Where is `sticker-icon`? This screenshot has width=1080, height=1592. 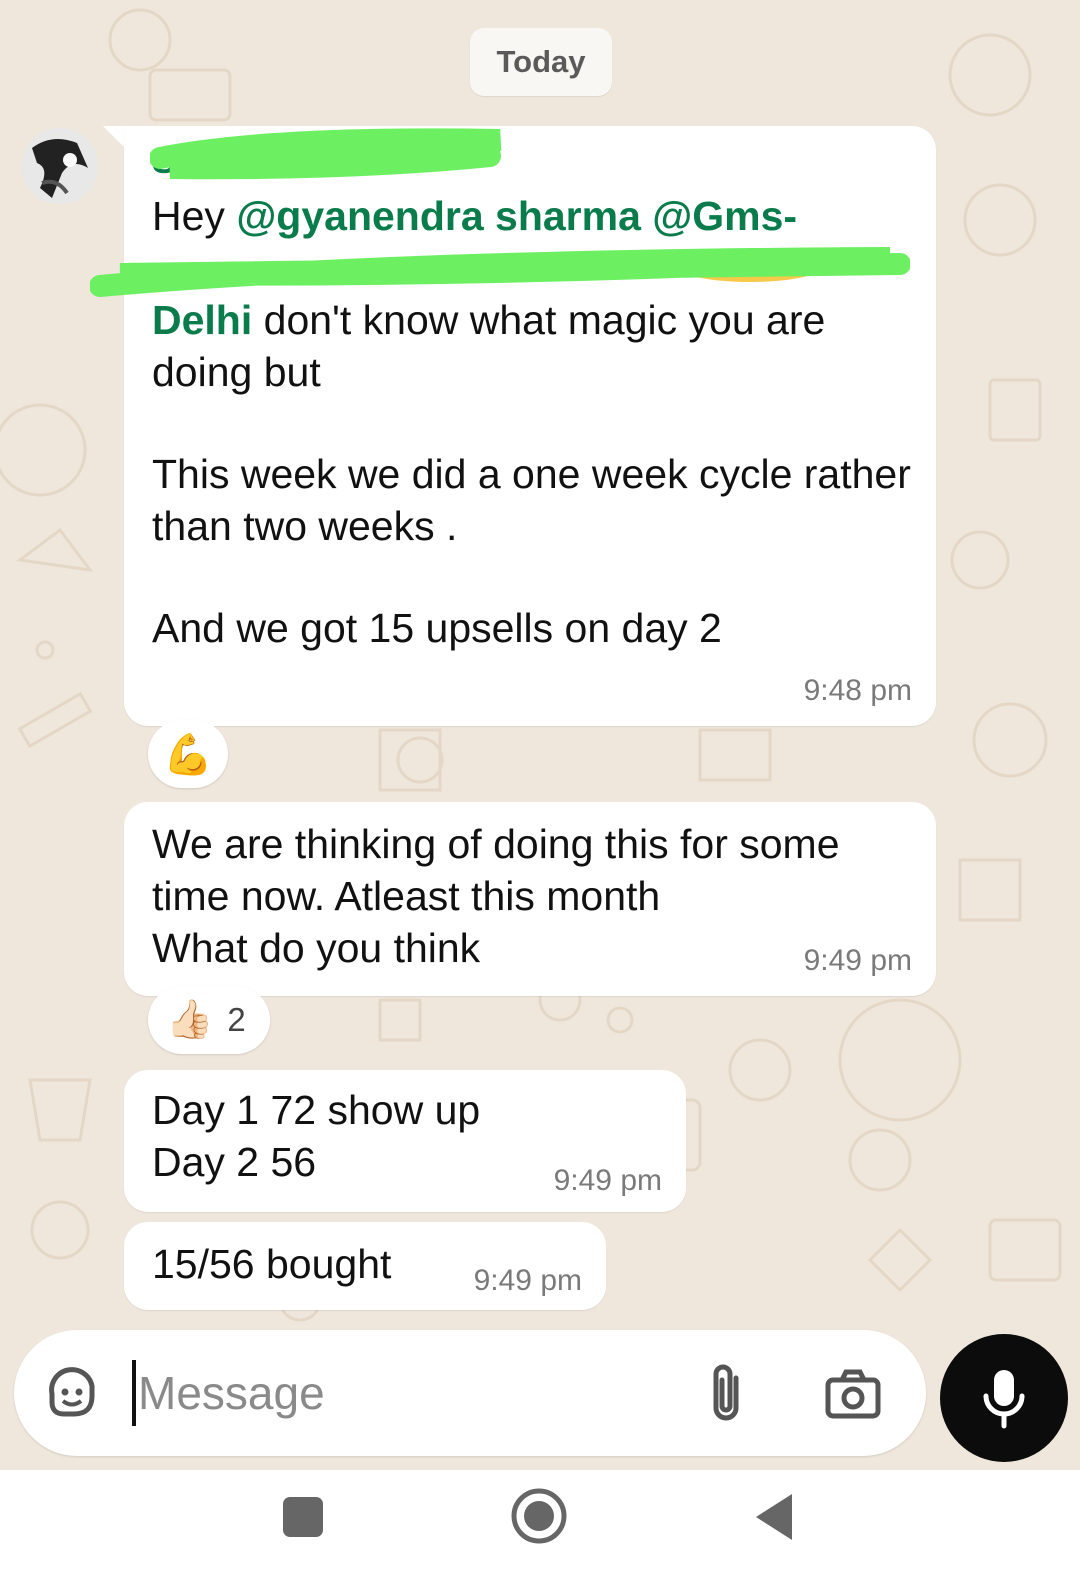
sticker-icon is located at coordinates (73, 1395).